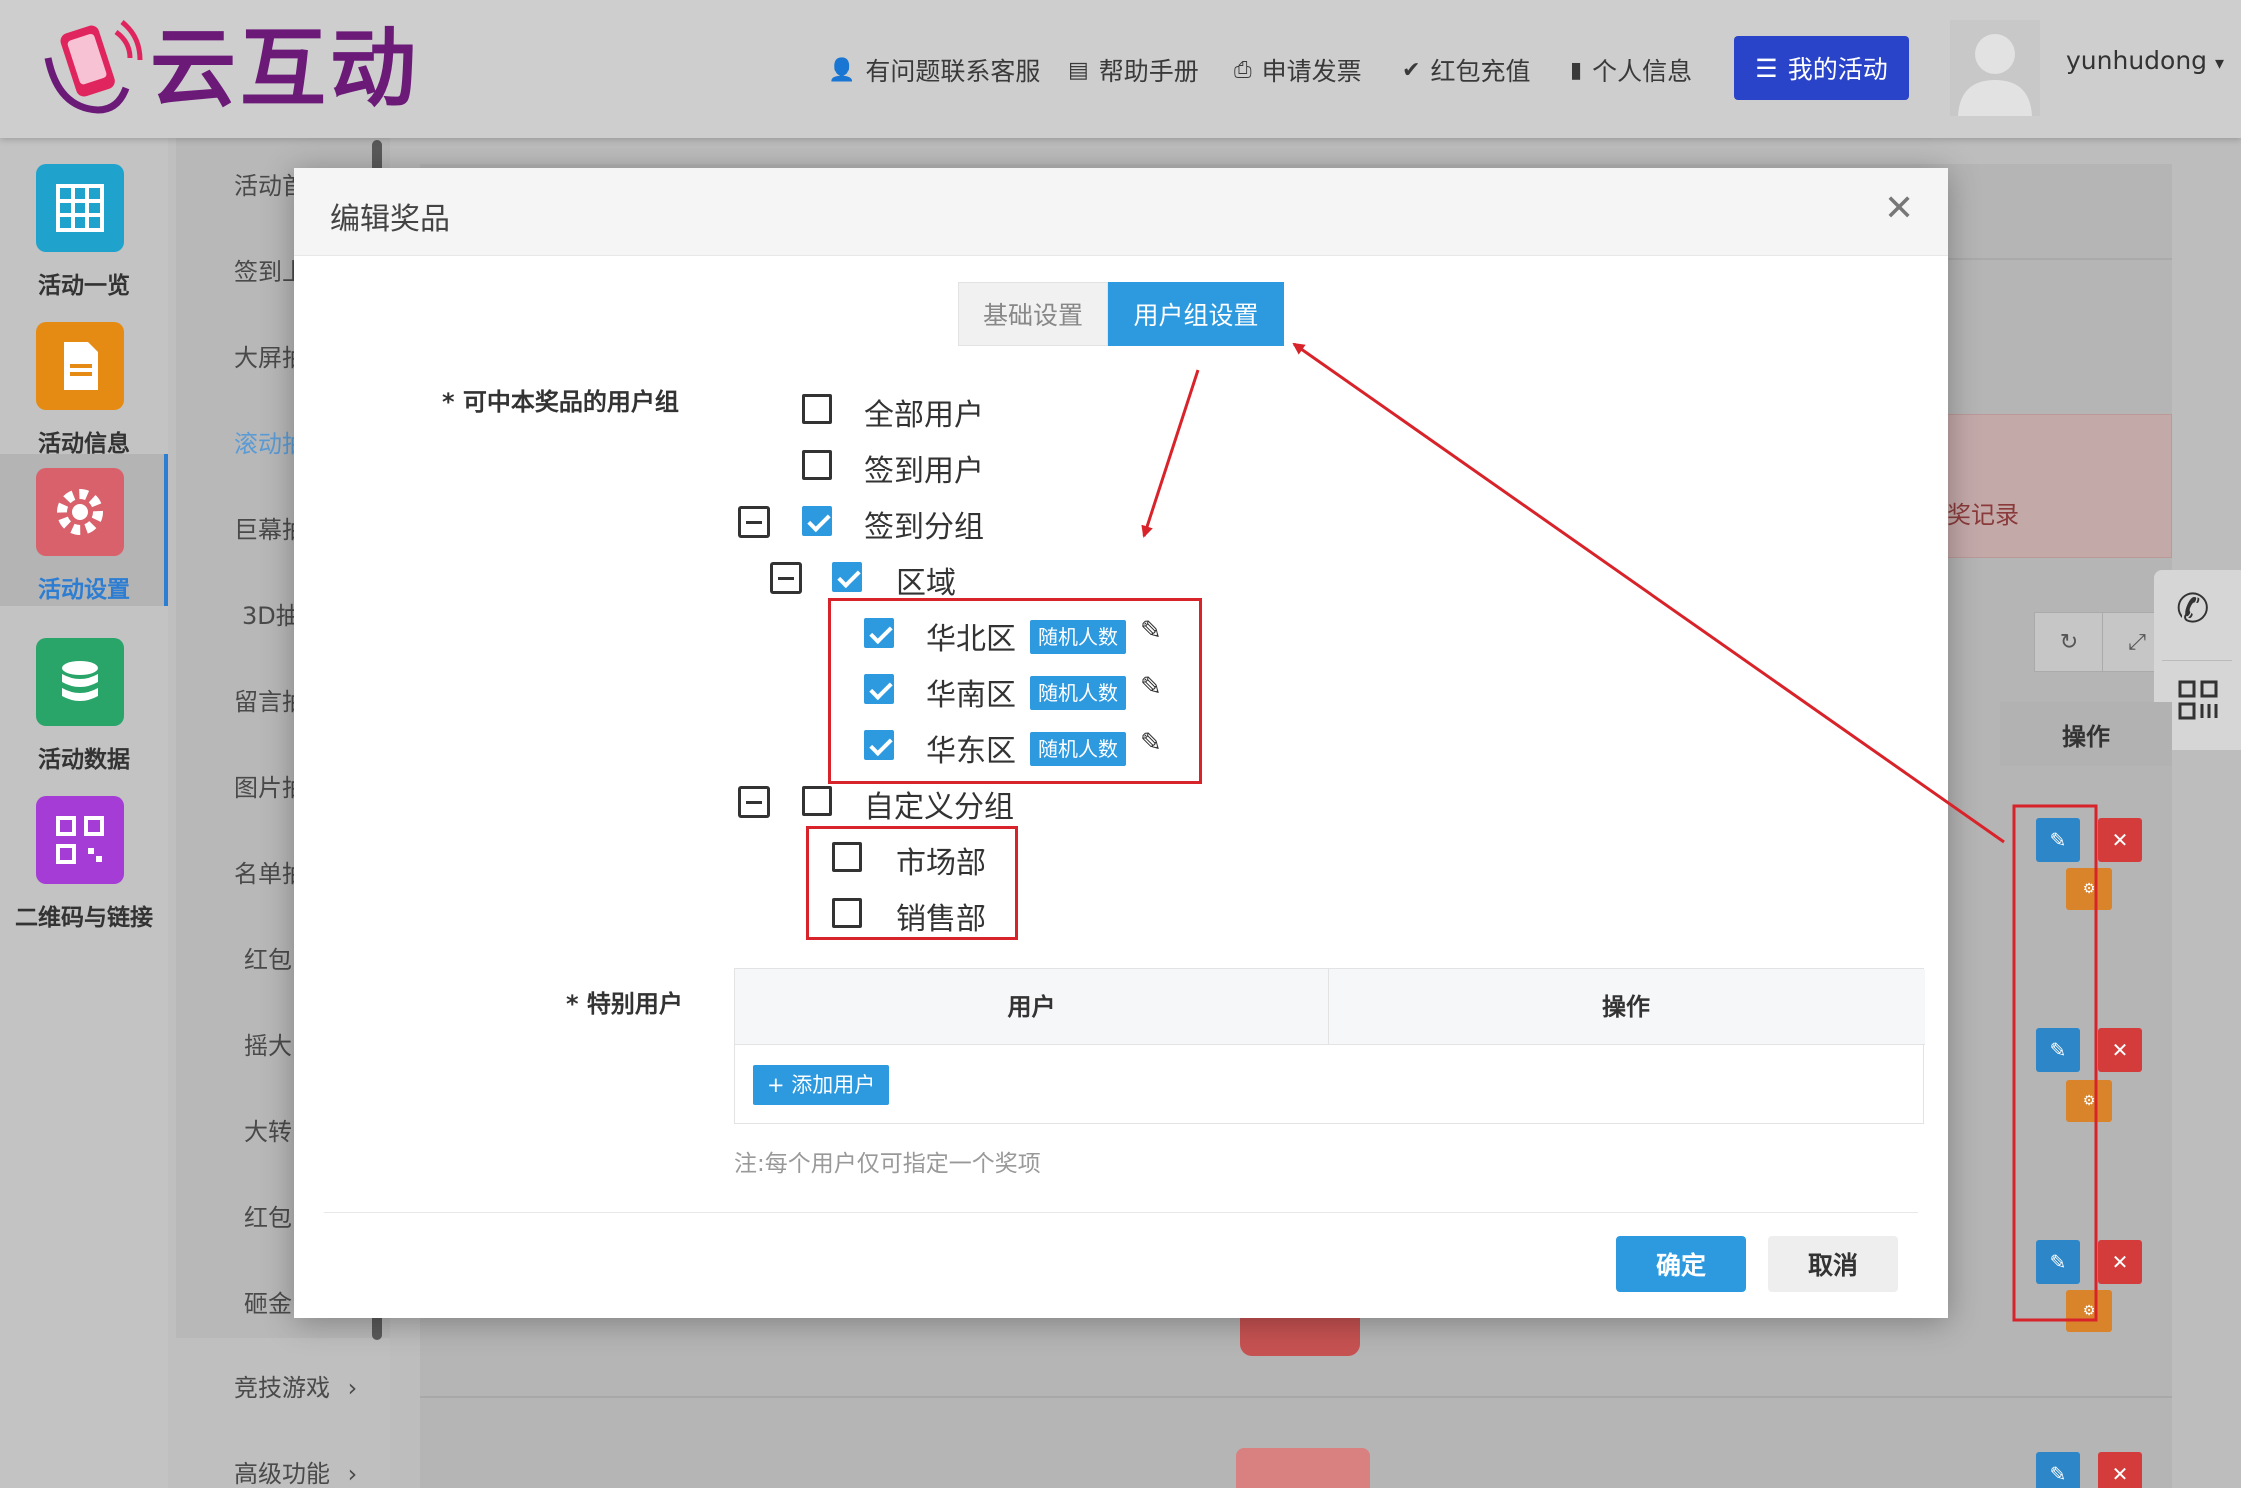  I want to click on special-user-table: 用户 操作 + 添加用户, so click(1329, 1046).